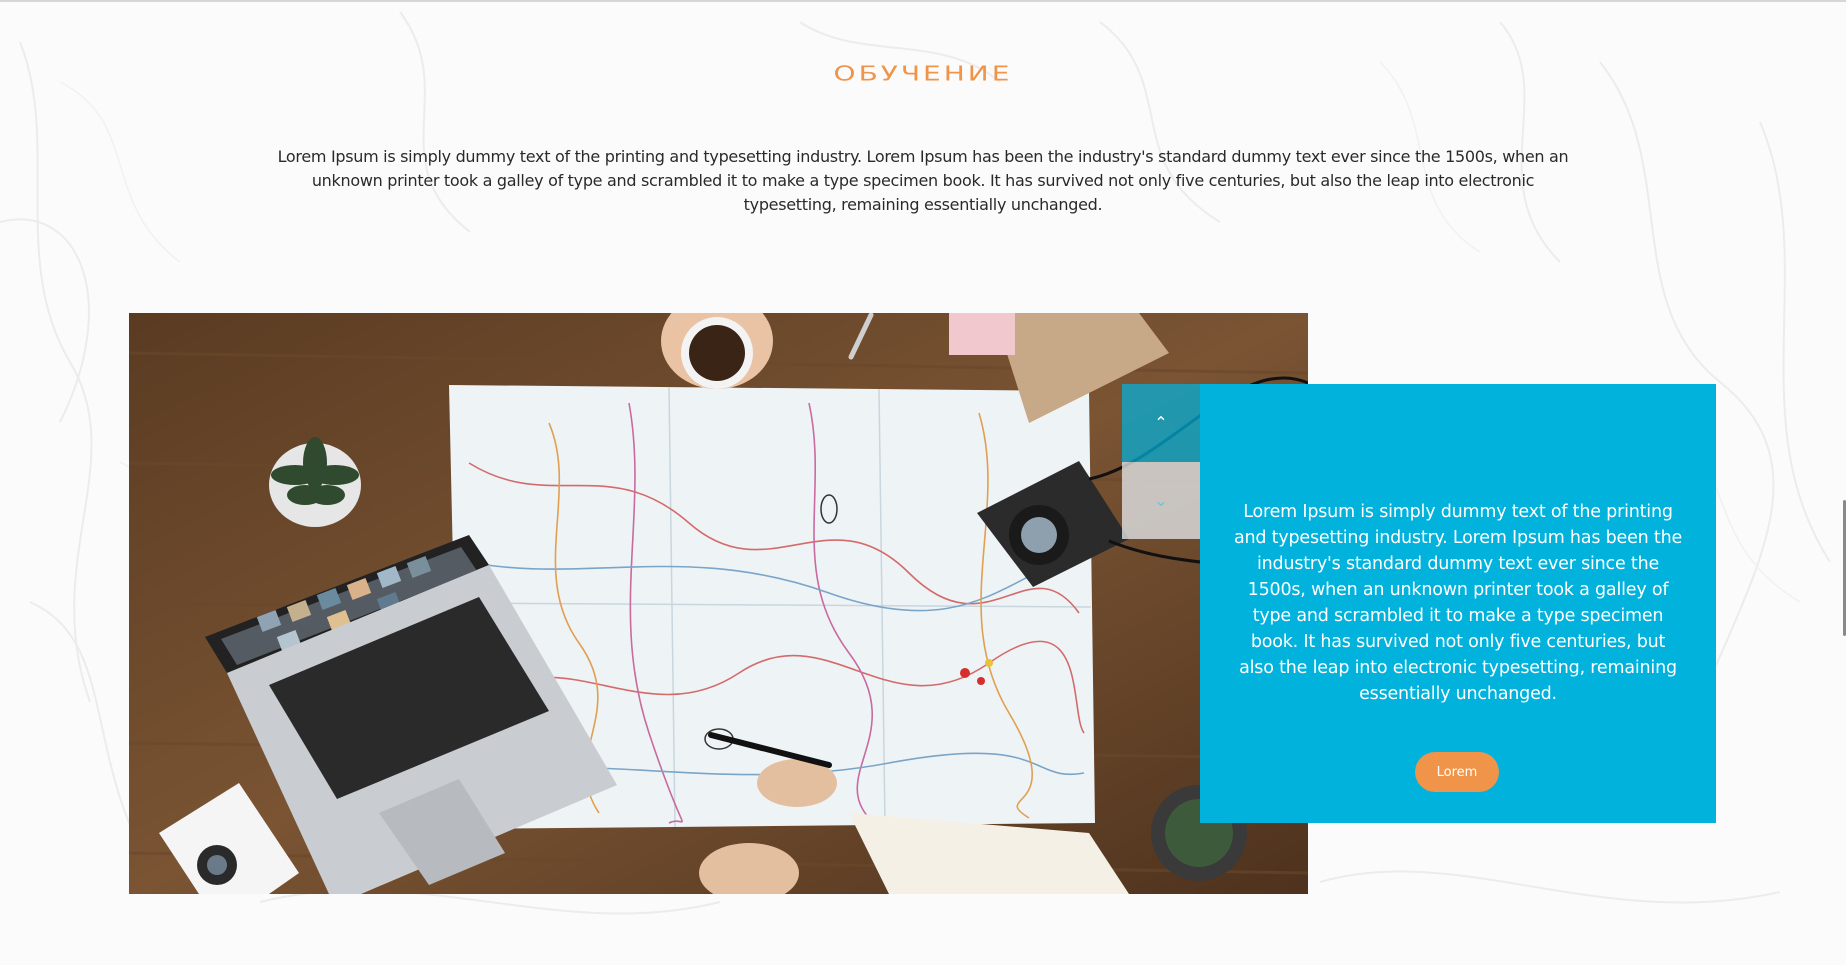 The width and height of the screenshot is (1846, 965). I want to click on top-divider, so click(923, 1).